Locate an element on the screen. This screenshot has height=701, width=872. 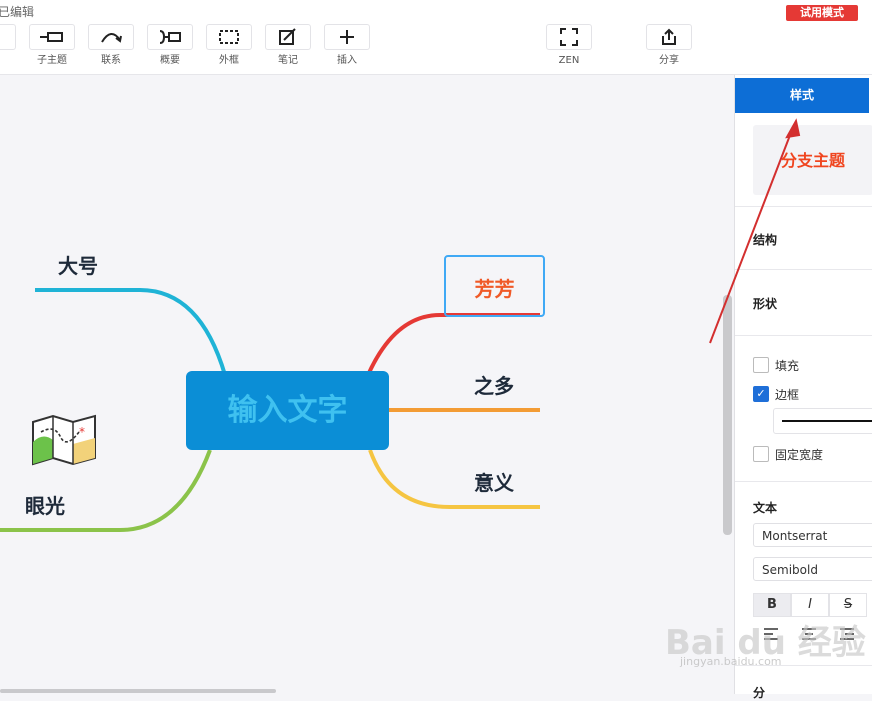
tab-style: 样式 is located at coordinates (802, 95).